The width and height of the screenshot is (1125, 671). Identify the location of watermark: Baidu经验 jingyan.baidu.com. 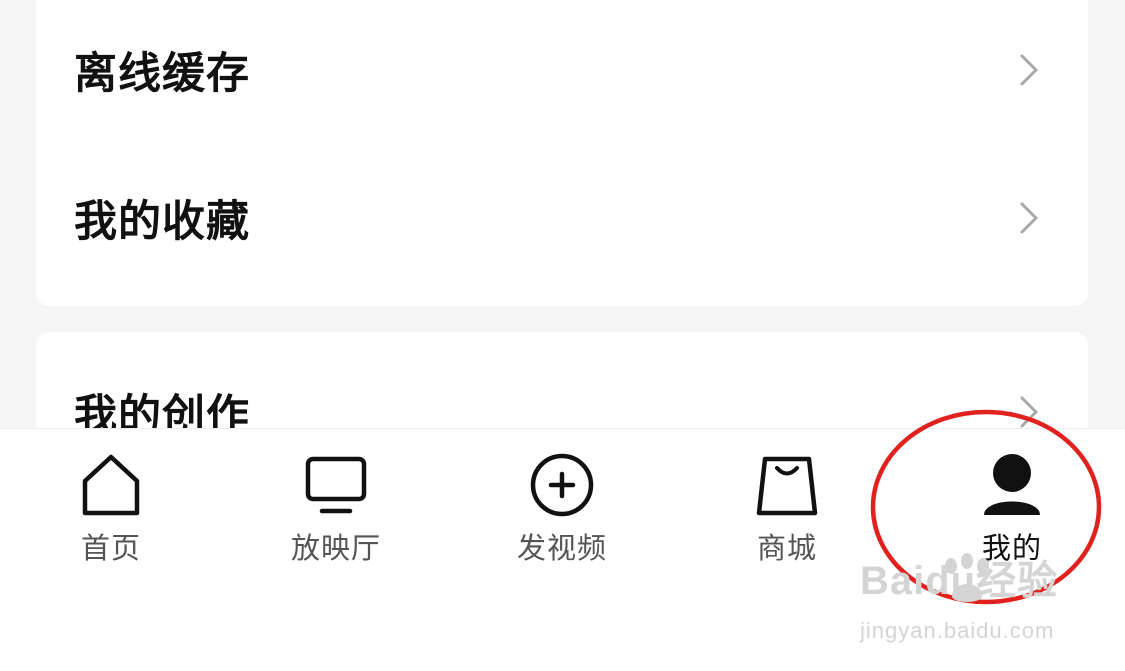
(970, 598).